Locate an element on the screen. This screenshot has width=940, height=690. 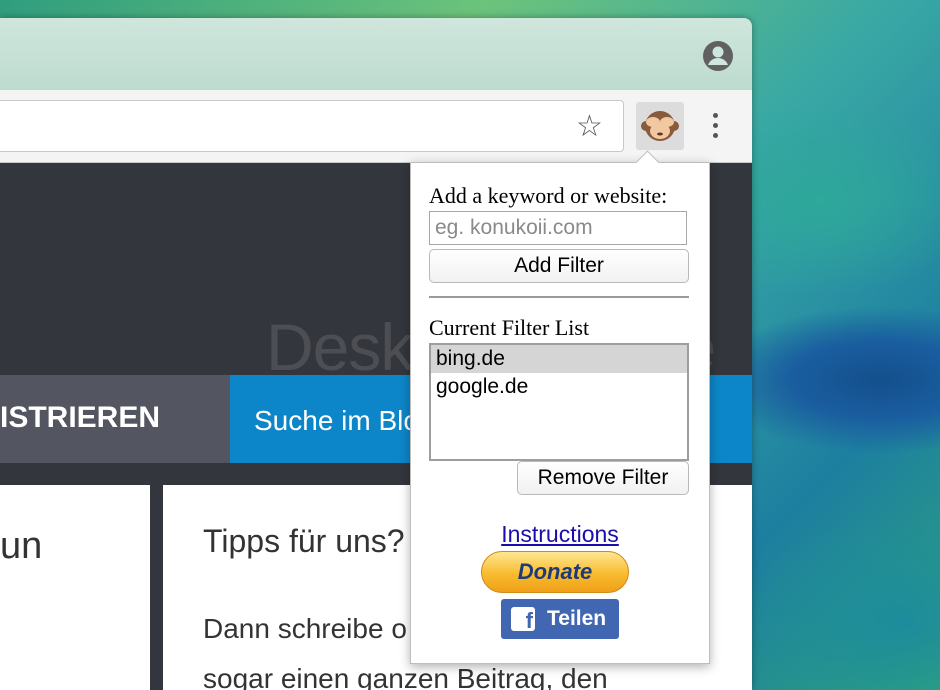
profile-icon is located at coordinates (718, 56).